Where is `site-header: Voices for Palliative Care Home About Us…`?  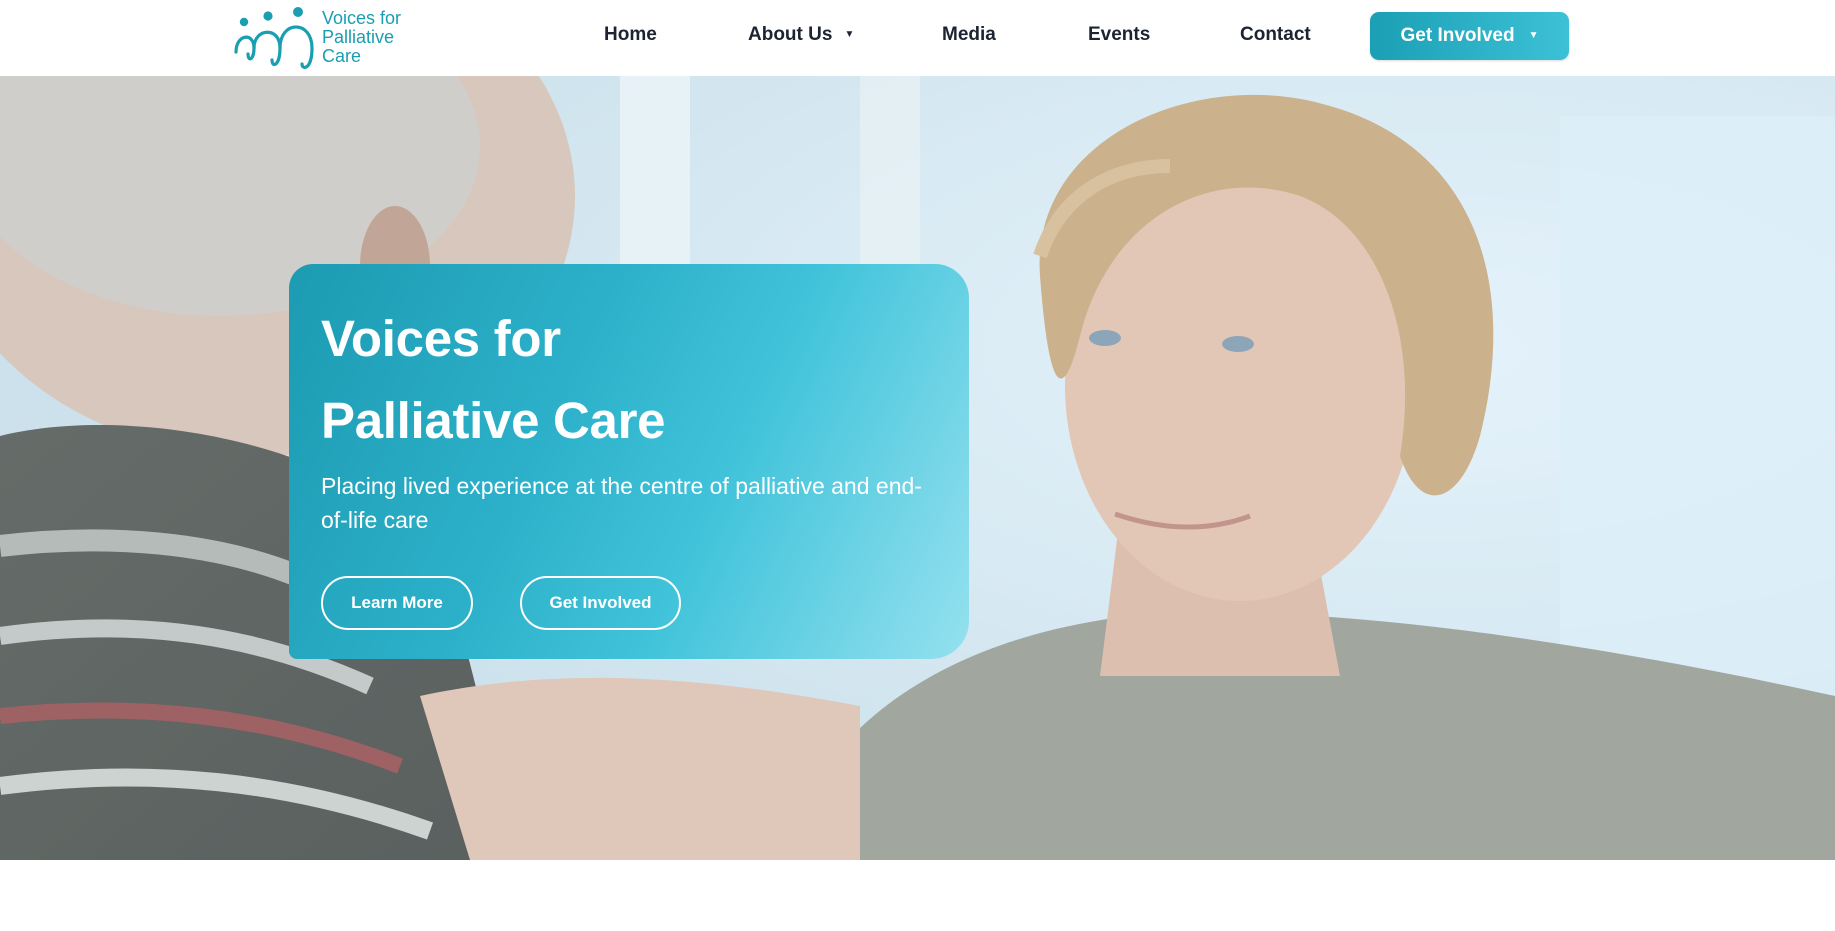 site-header: Voices for Palliative Care Home About Us… is located at coordinates (917, 38).